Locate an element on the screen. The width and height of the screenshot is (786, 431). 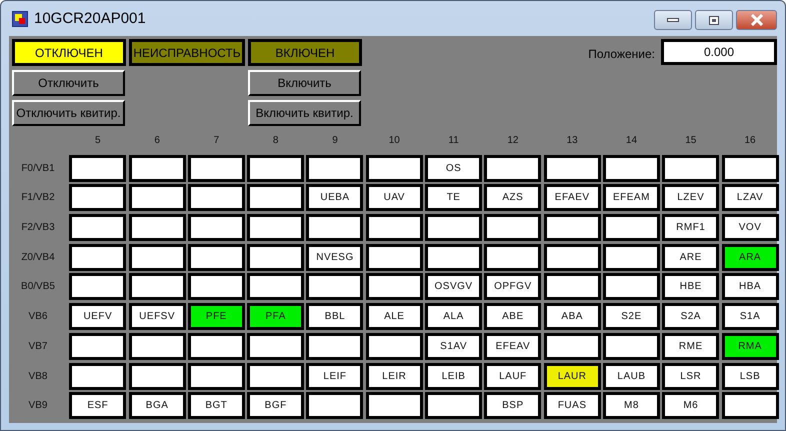
column-header: 9 is located at coordinates (335, 141).